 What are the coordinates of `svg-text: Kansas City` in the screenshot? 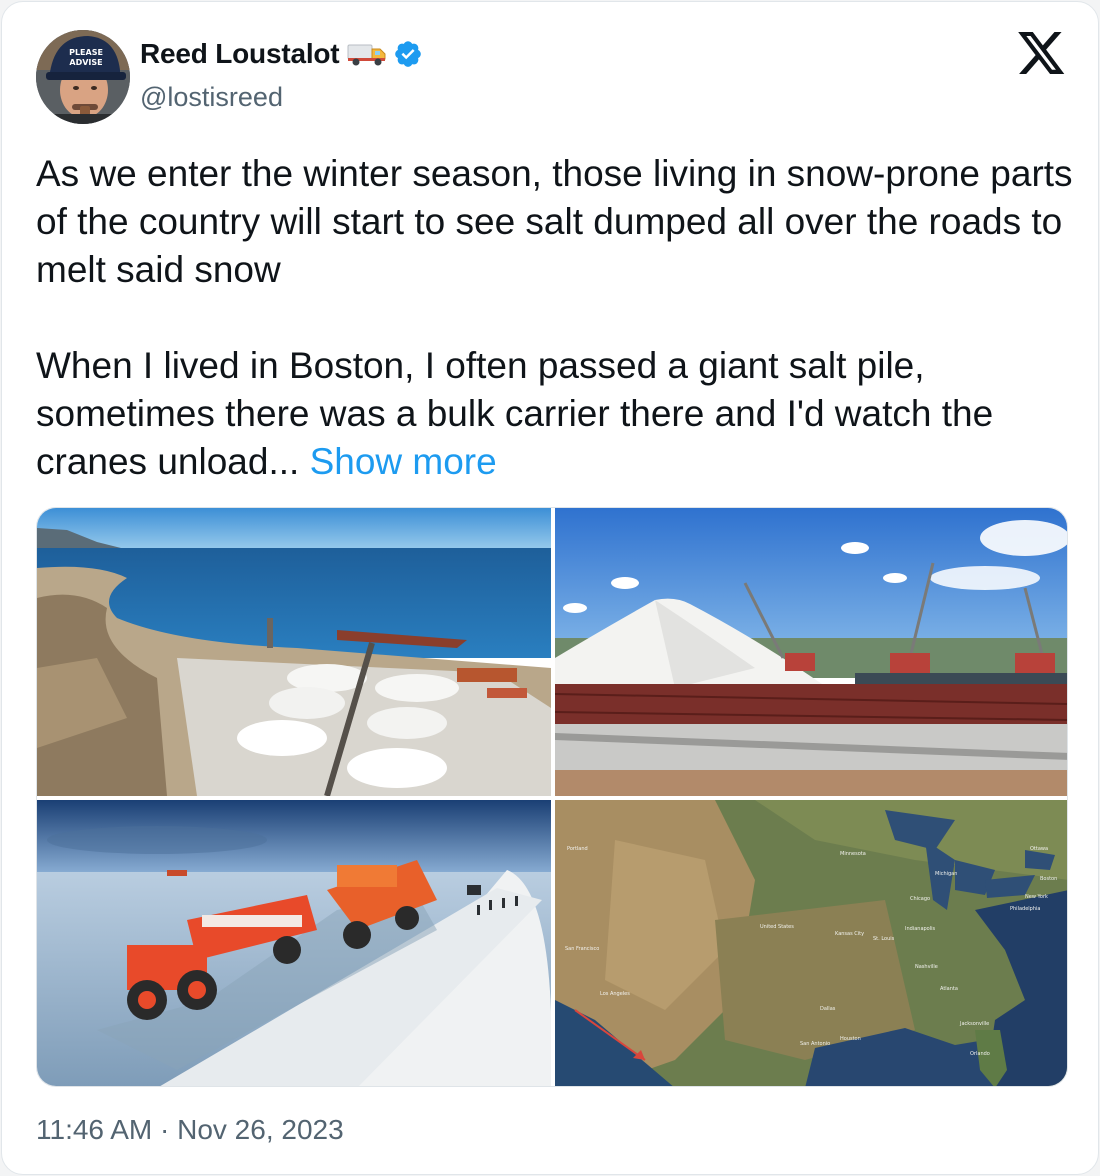 It's located at (849, 934).